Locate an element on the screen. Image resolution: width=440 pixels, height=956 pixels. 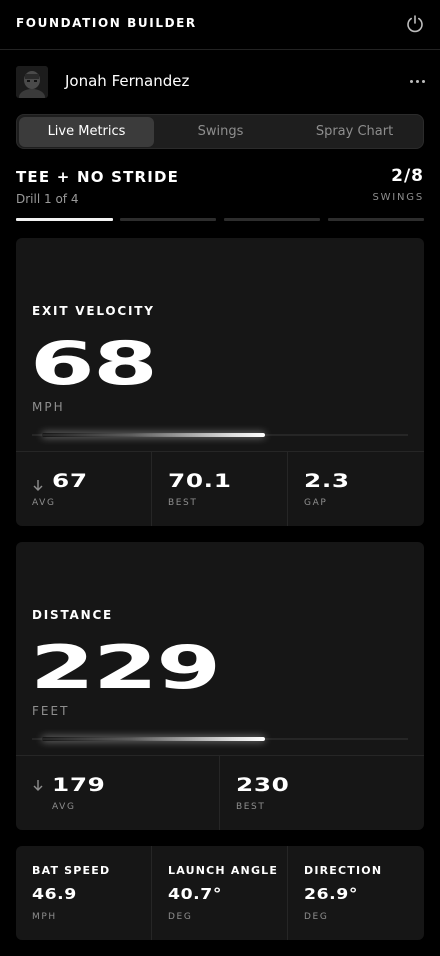
exit-velocity-best-value: 70.1 is located at coordinates (200, 481).